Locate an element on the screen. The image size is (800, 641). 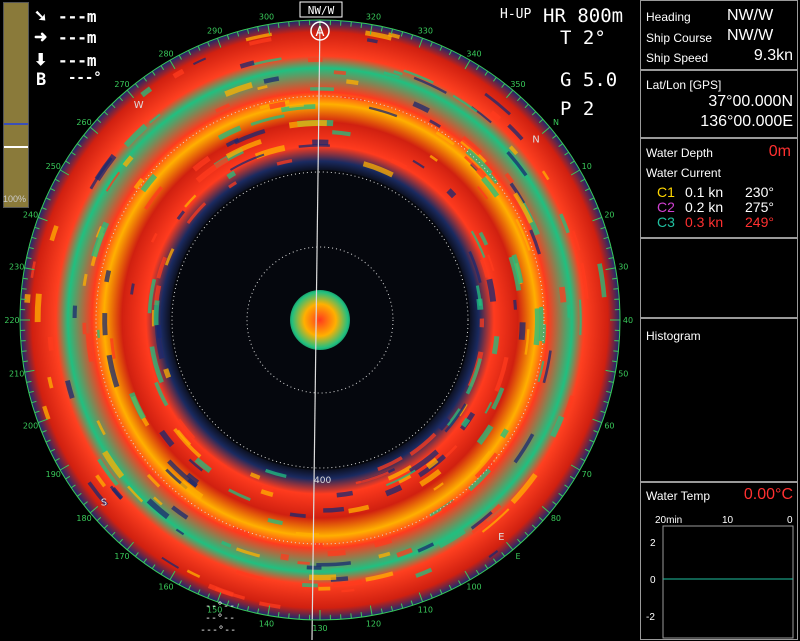
compass-degree-label: 350 is located at coordinates (517, 84).